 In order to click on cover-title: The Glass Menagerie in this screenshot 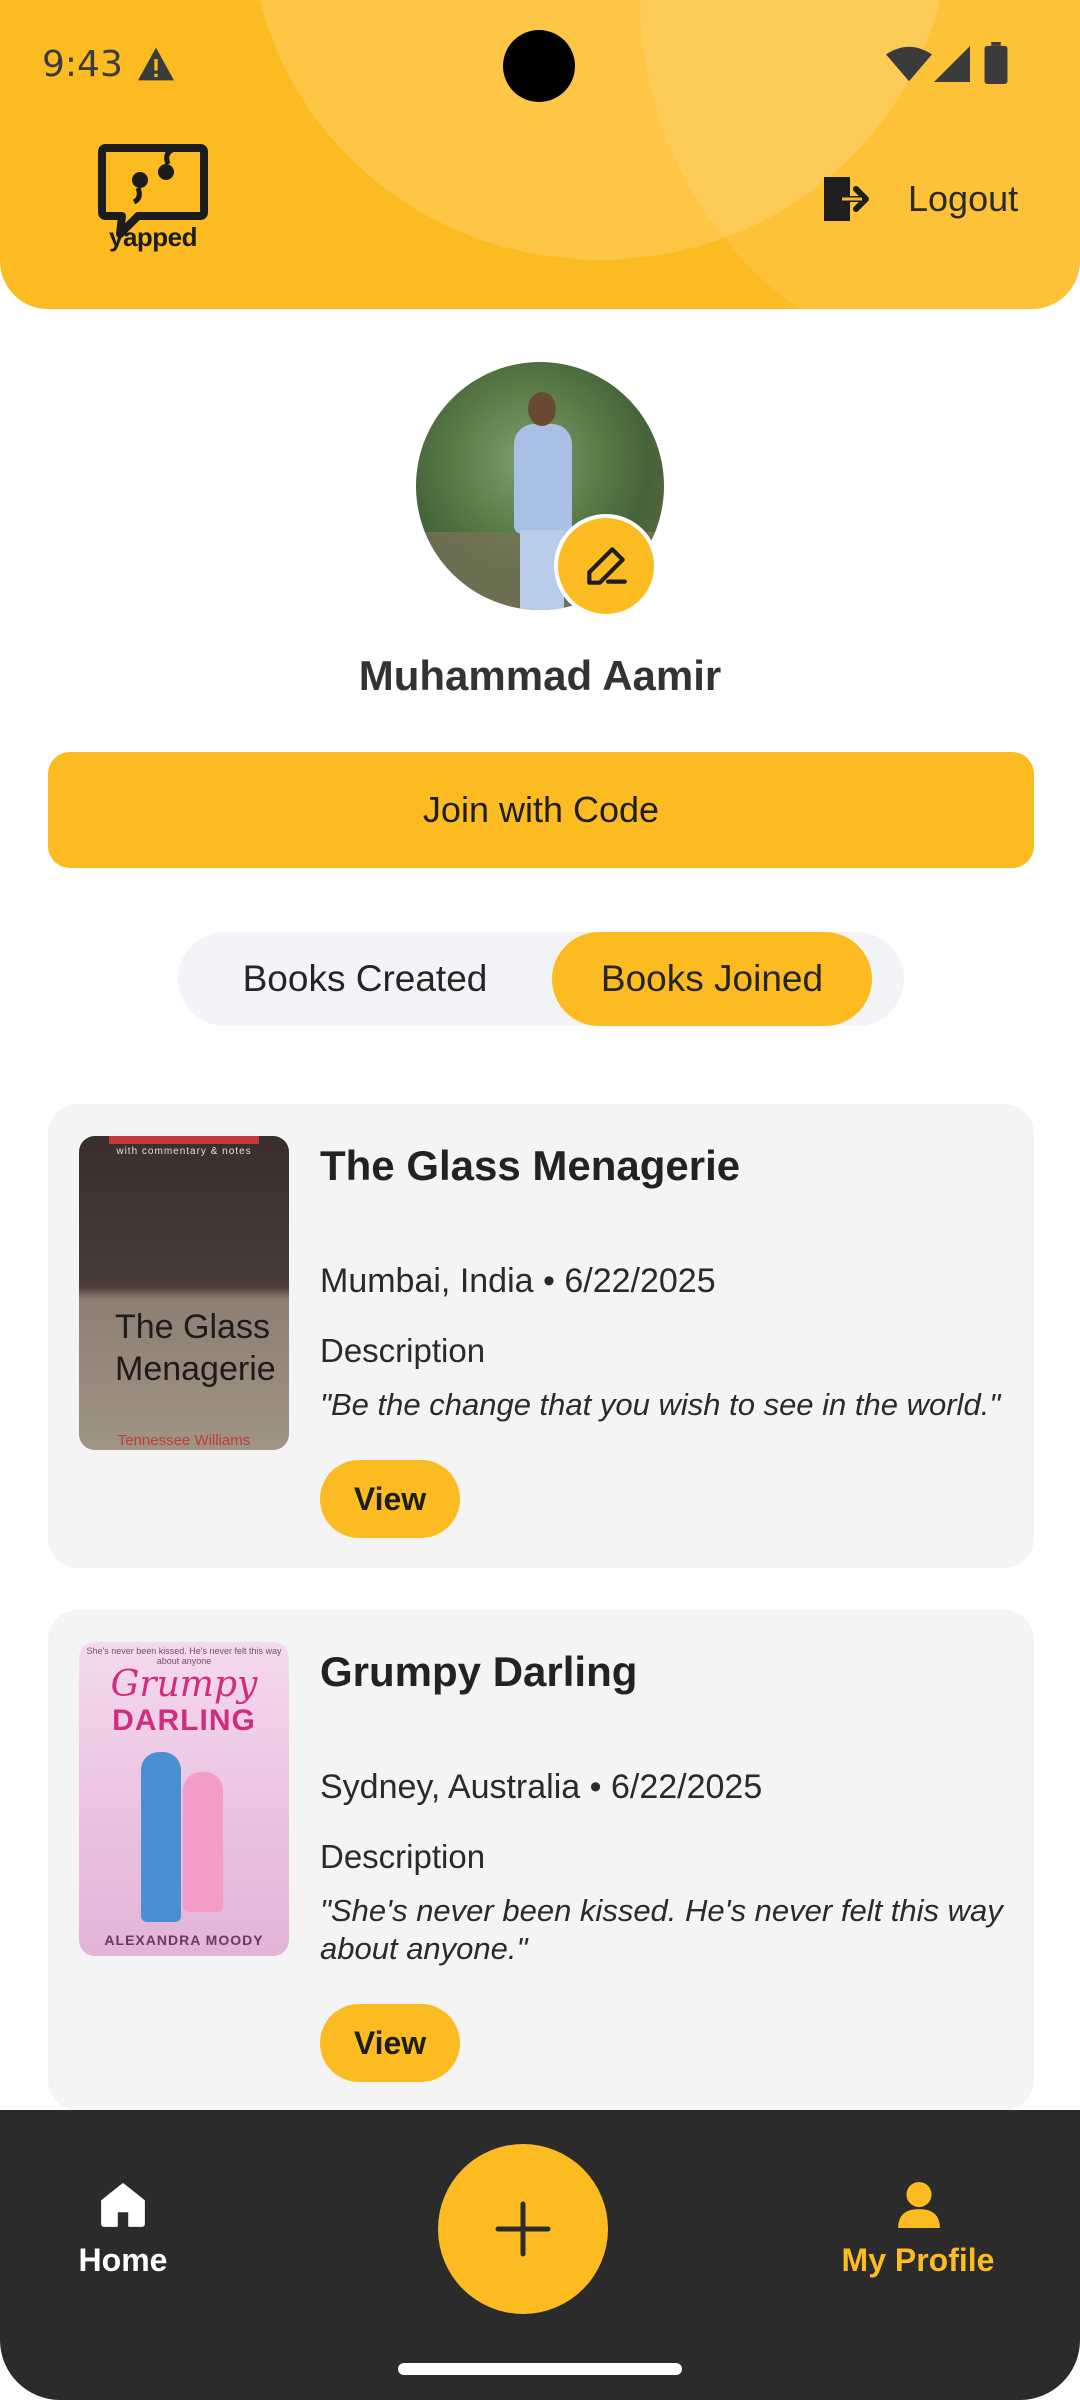, I will do `click(195, 1348)`.